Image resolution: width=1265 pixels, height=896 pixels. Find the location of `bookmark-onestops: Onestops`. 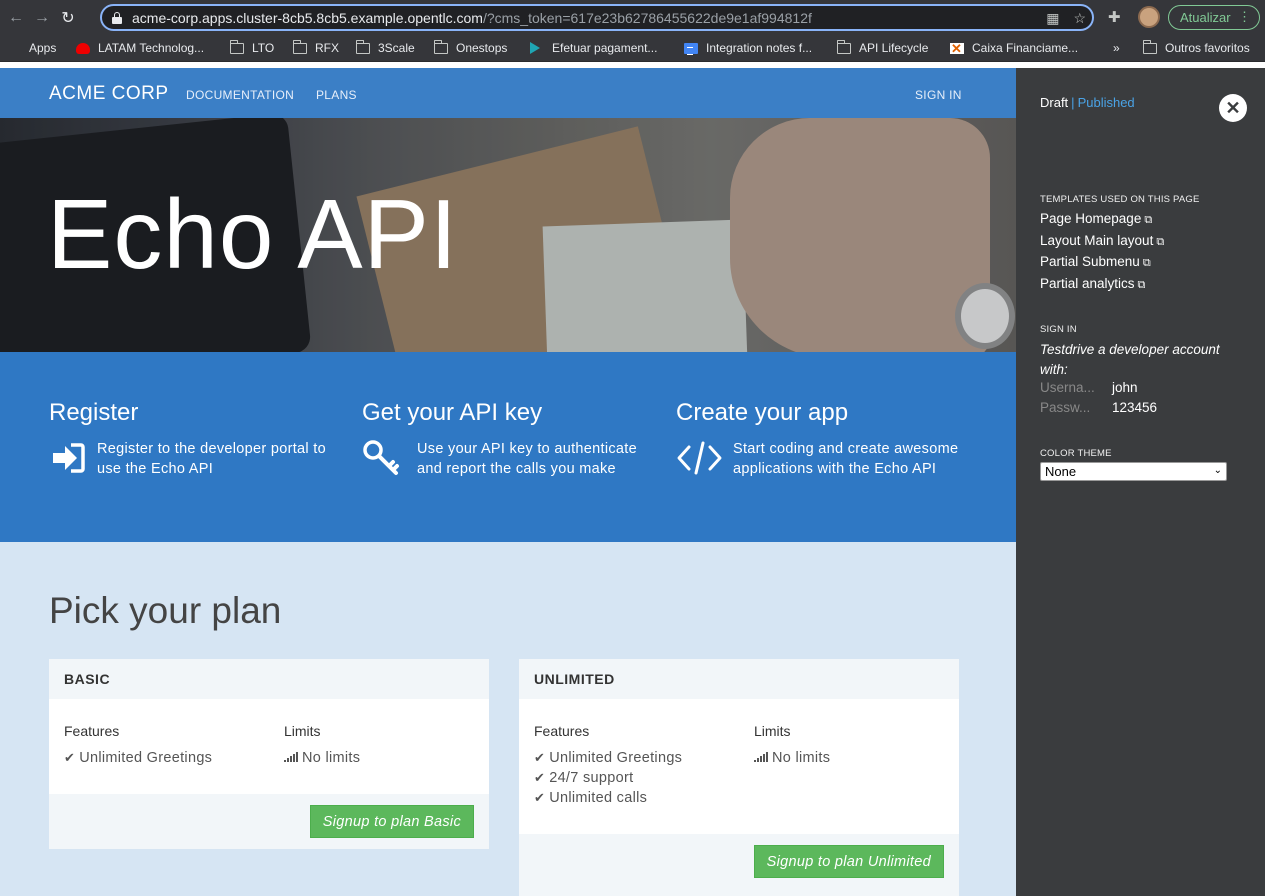

bookmark-onestops: Onestops is located at coordinates (470, 47).